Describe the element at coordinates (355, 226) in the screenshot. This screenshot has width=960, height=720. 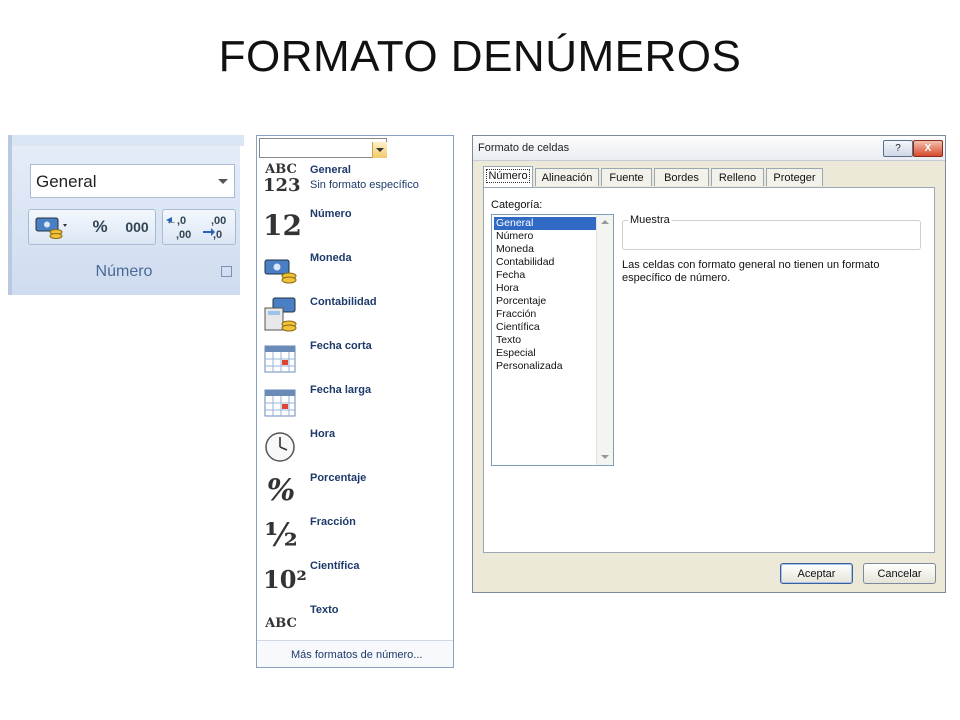
I see `format-option-number: 12 Número` at that location.